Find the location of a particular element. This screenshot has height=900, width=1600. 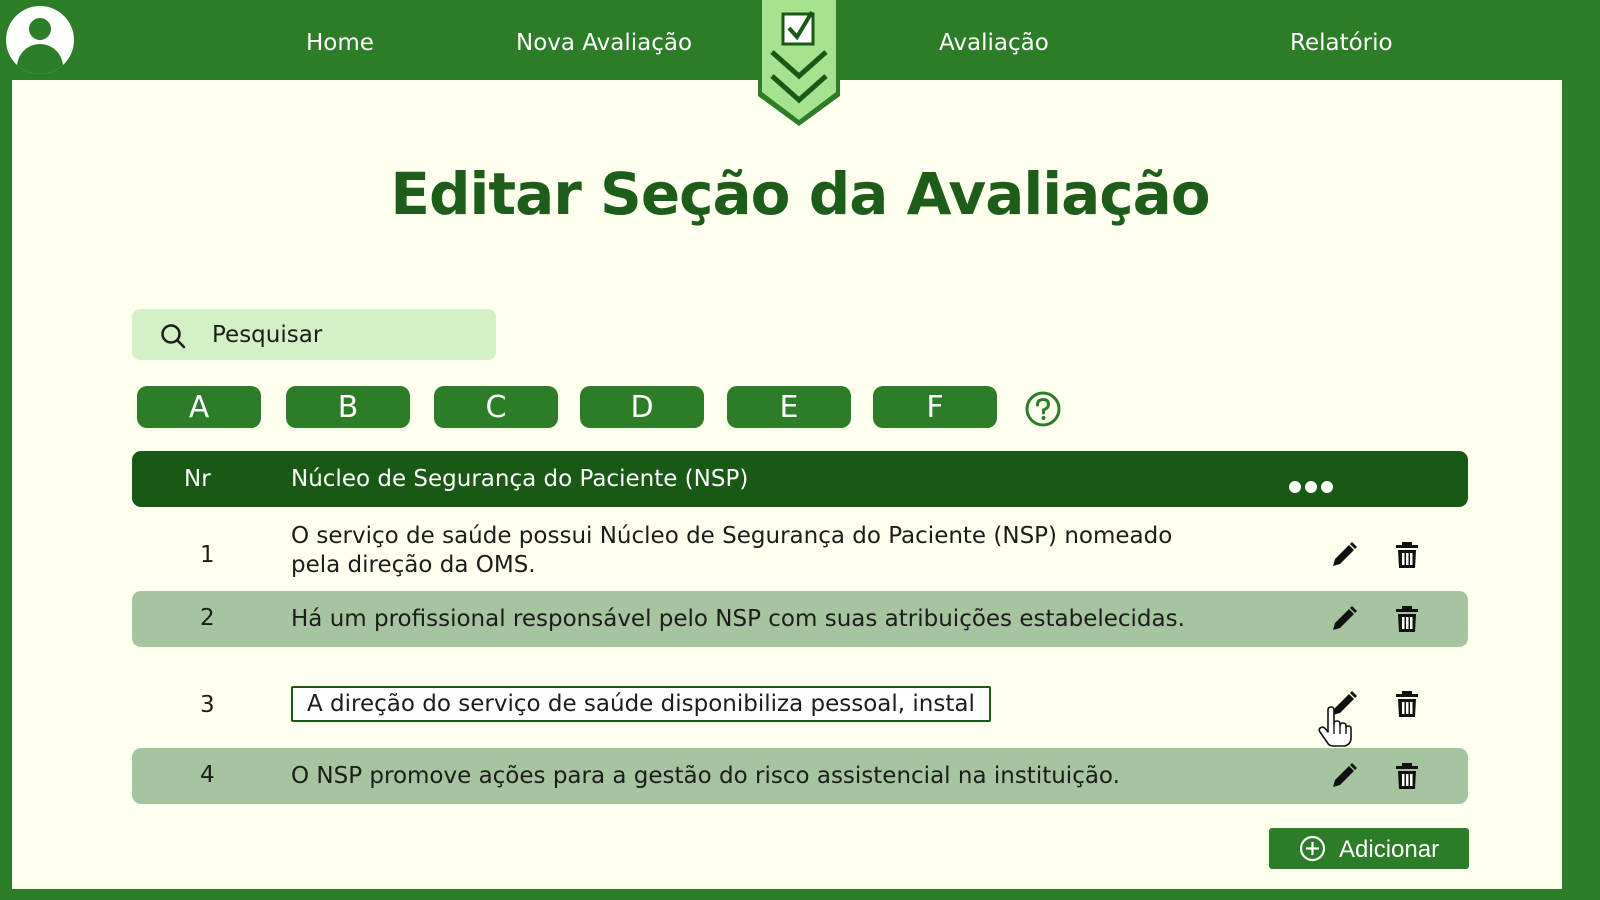

add-button: Adicionar is located at coordinates (1369, 848).